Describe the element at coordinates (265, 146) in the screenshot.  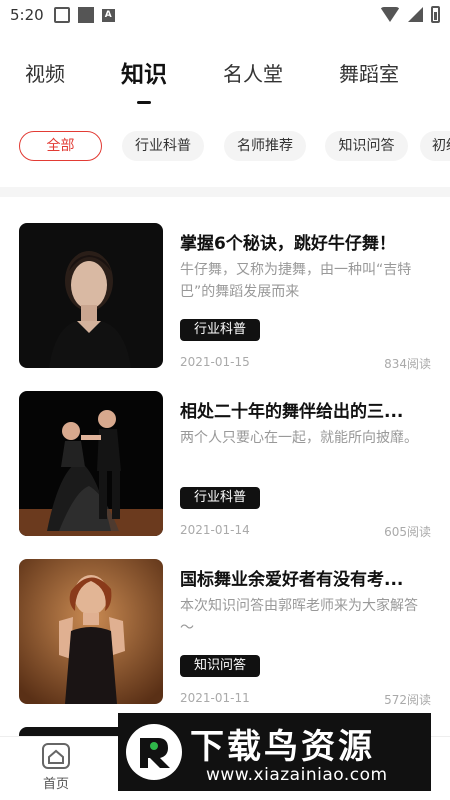
I see `chip-teacher-recommend: 名师推荐` at that location.